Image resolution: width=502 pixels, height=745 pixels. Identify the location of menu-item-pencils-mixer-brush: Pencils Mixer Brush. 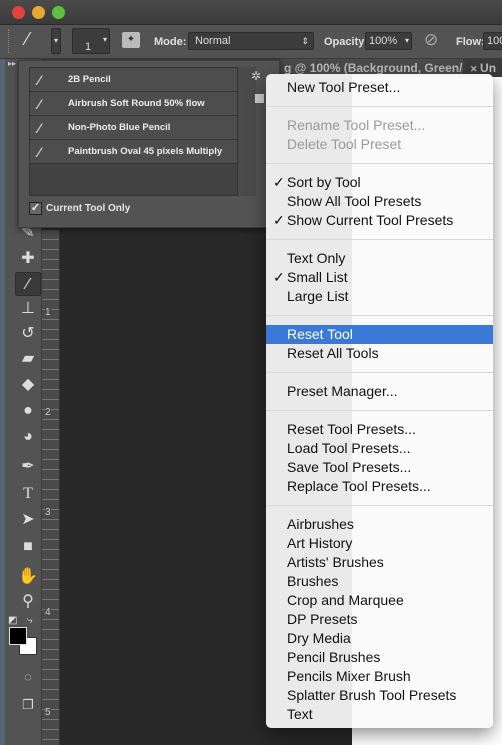
(379, 676).